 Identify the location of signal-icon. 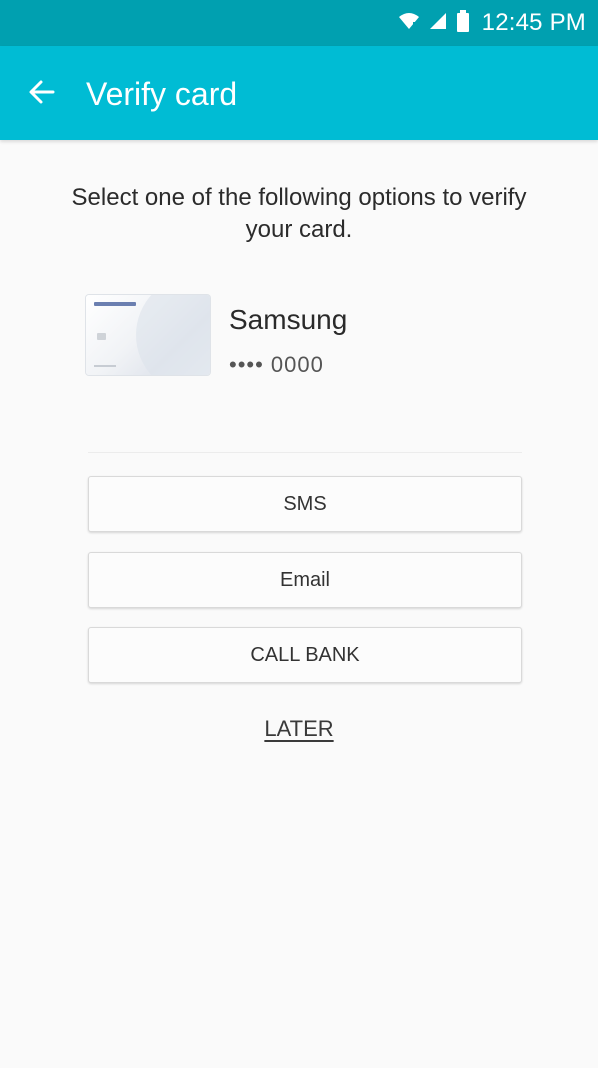
(438, 23).